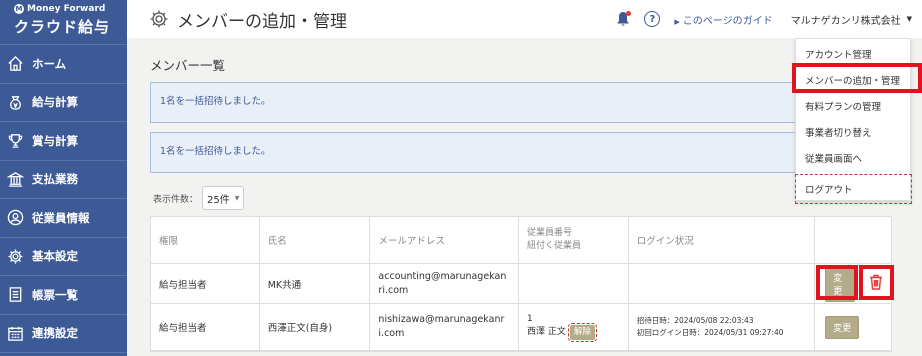  I want to click on release-button: 解除, so click(582, 333).